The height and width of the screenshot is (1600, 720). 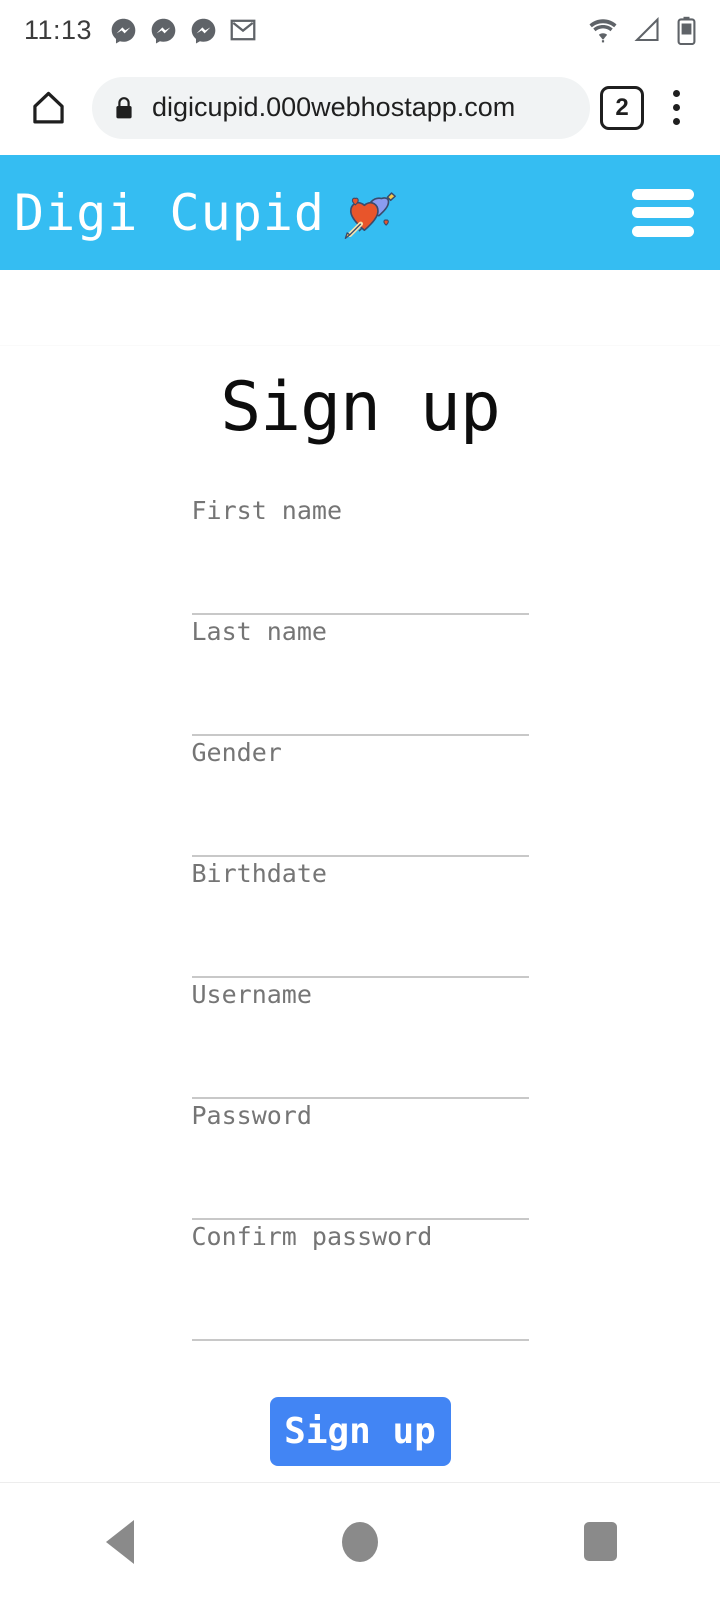 I want to click on status-clock: 11:13, so click(x=58, y=29).